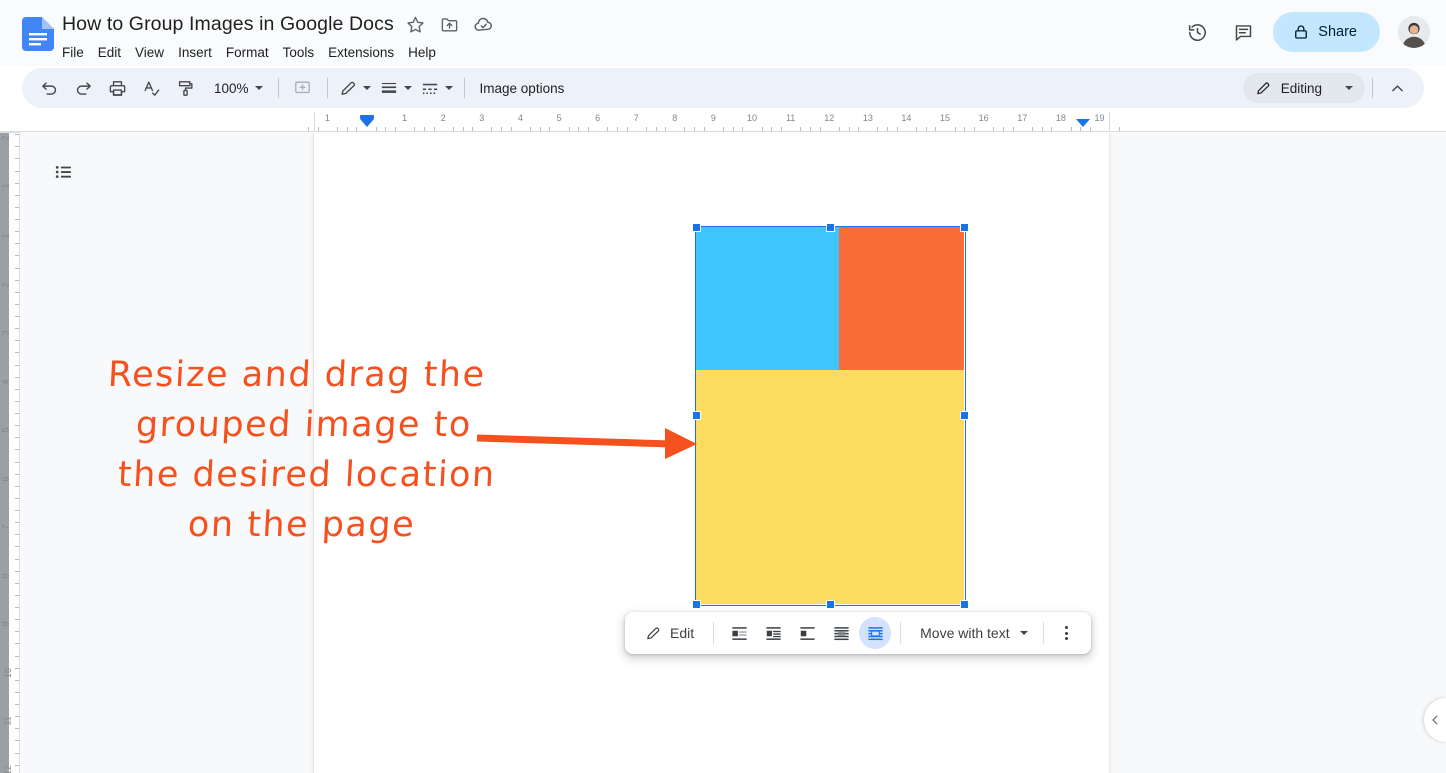  Describe the element at coordinates (945, 118) in the screenshot. I see `ruler-number: 15` at that location.